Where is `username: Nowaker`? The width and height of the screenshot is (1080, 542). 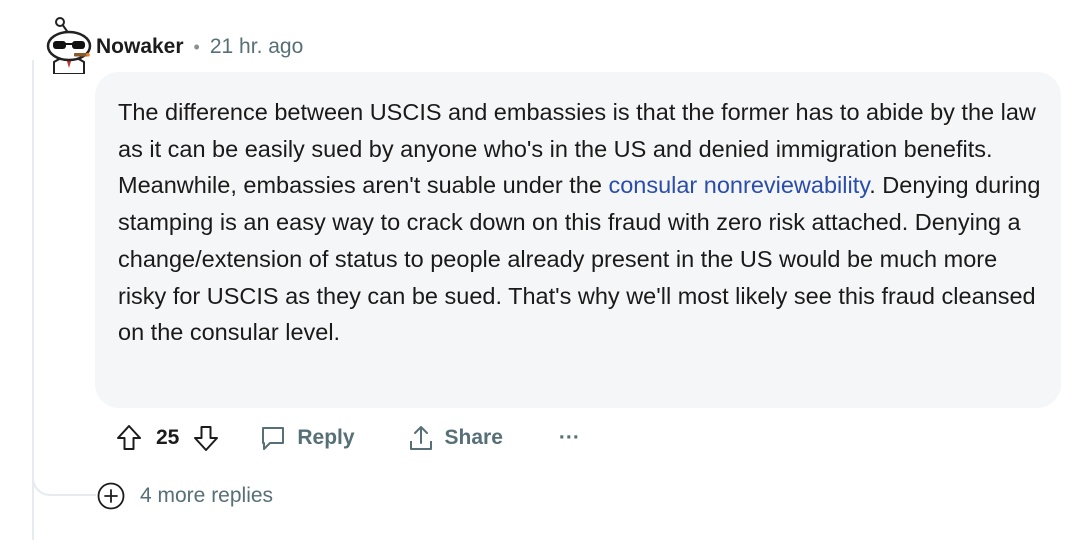
username: Nowaker is located at coordinates (140, 47).